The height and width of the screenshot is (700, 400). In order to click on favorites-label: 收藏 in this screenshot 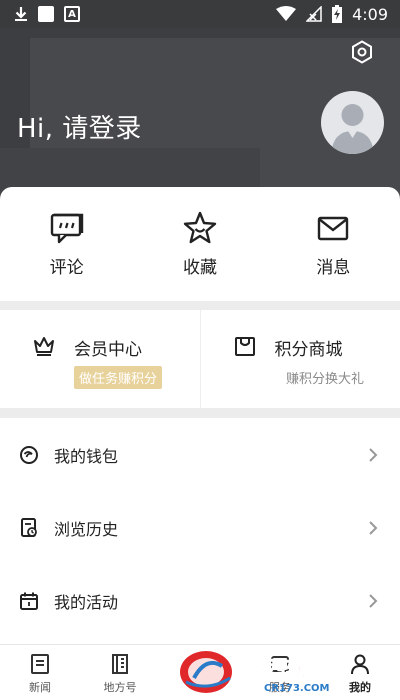, I will do `click(199, 268)`.